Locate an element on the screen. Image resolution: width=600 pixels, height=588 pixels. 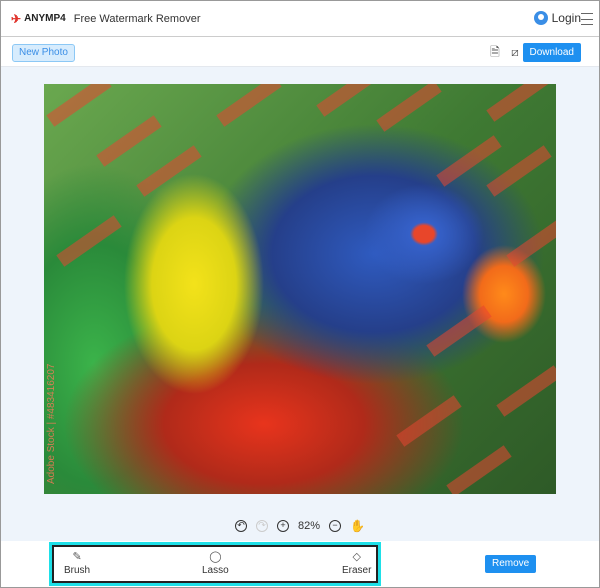
eraser-label: Eraser is located at coordinates (357, 570).